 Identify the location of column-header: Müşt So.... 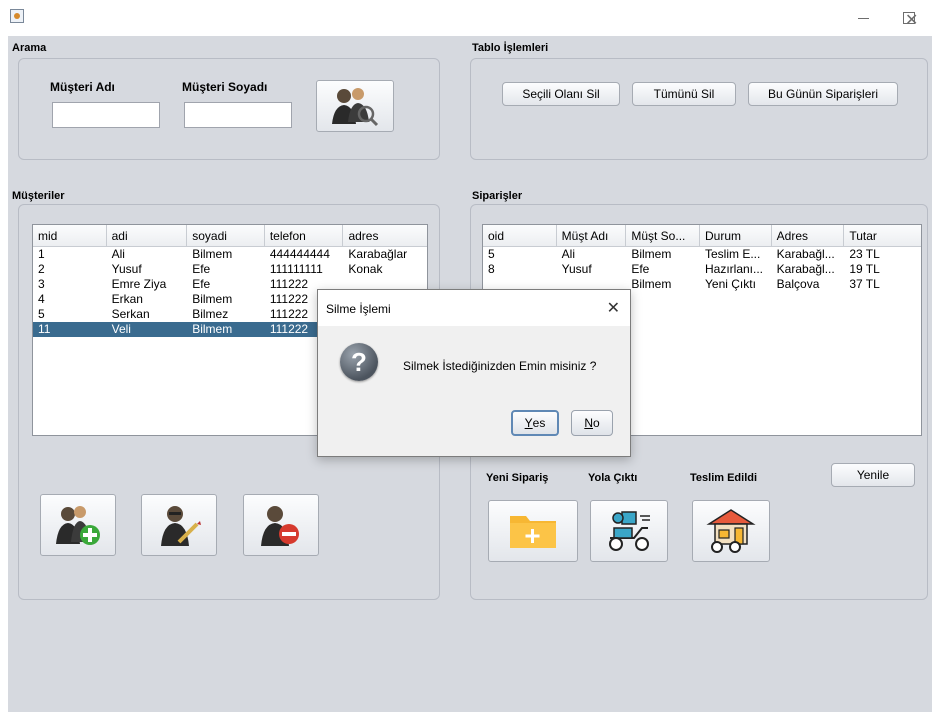
(663, 235).